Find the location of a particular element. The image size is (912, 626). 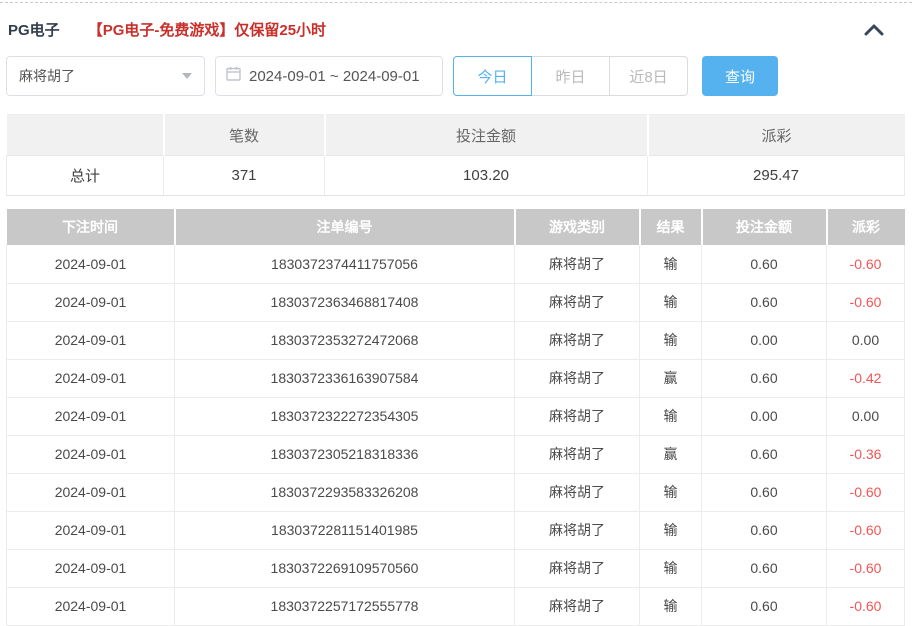

header-bet-amount: 投注金额 is located at coordinates (764, 227).